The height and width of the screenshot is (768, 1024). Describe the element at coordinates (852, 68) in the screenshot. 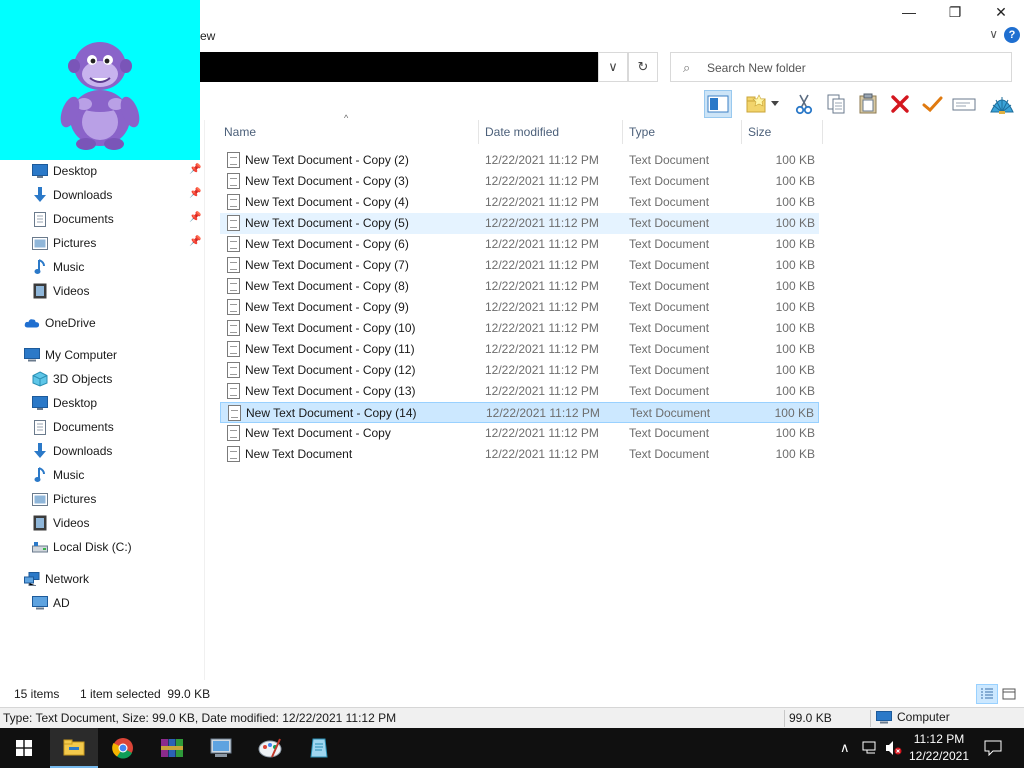

I see `search-input` at that location.